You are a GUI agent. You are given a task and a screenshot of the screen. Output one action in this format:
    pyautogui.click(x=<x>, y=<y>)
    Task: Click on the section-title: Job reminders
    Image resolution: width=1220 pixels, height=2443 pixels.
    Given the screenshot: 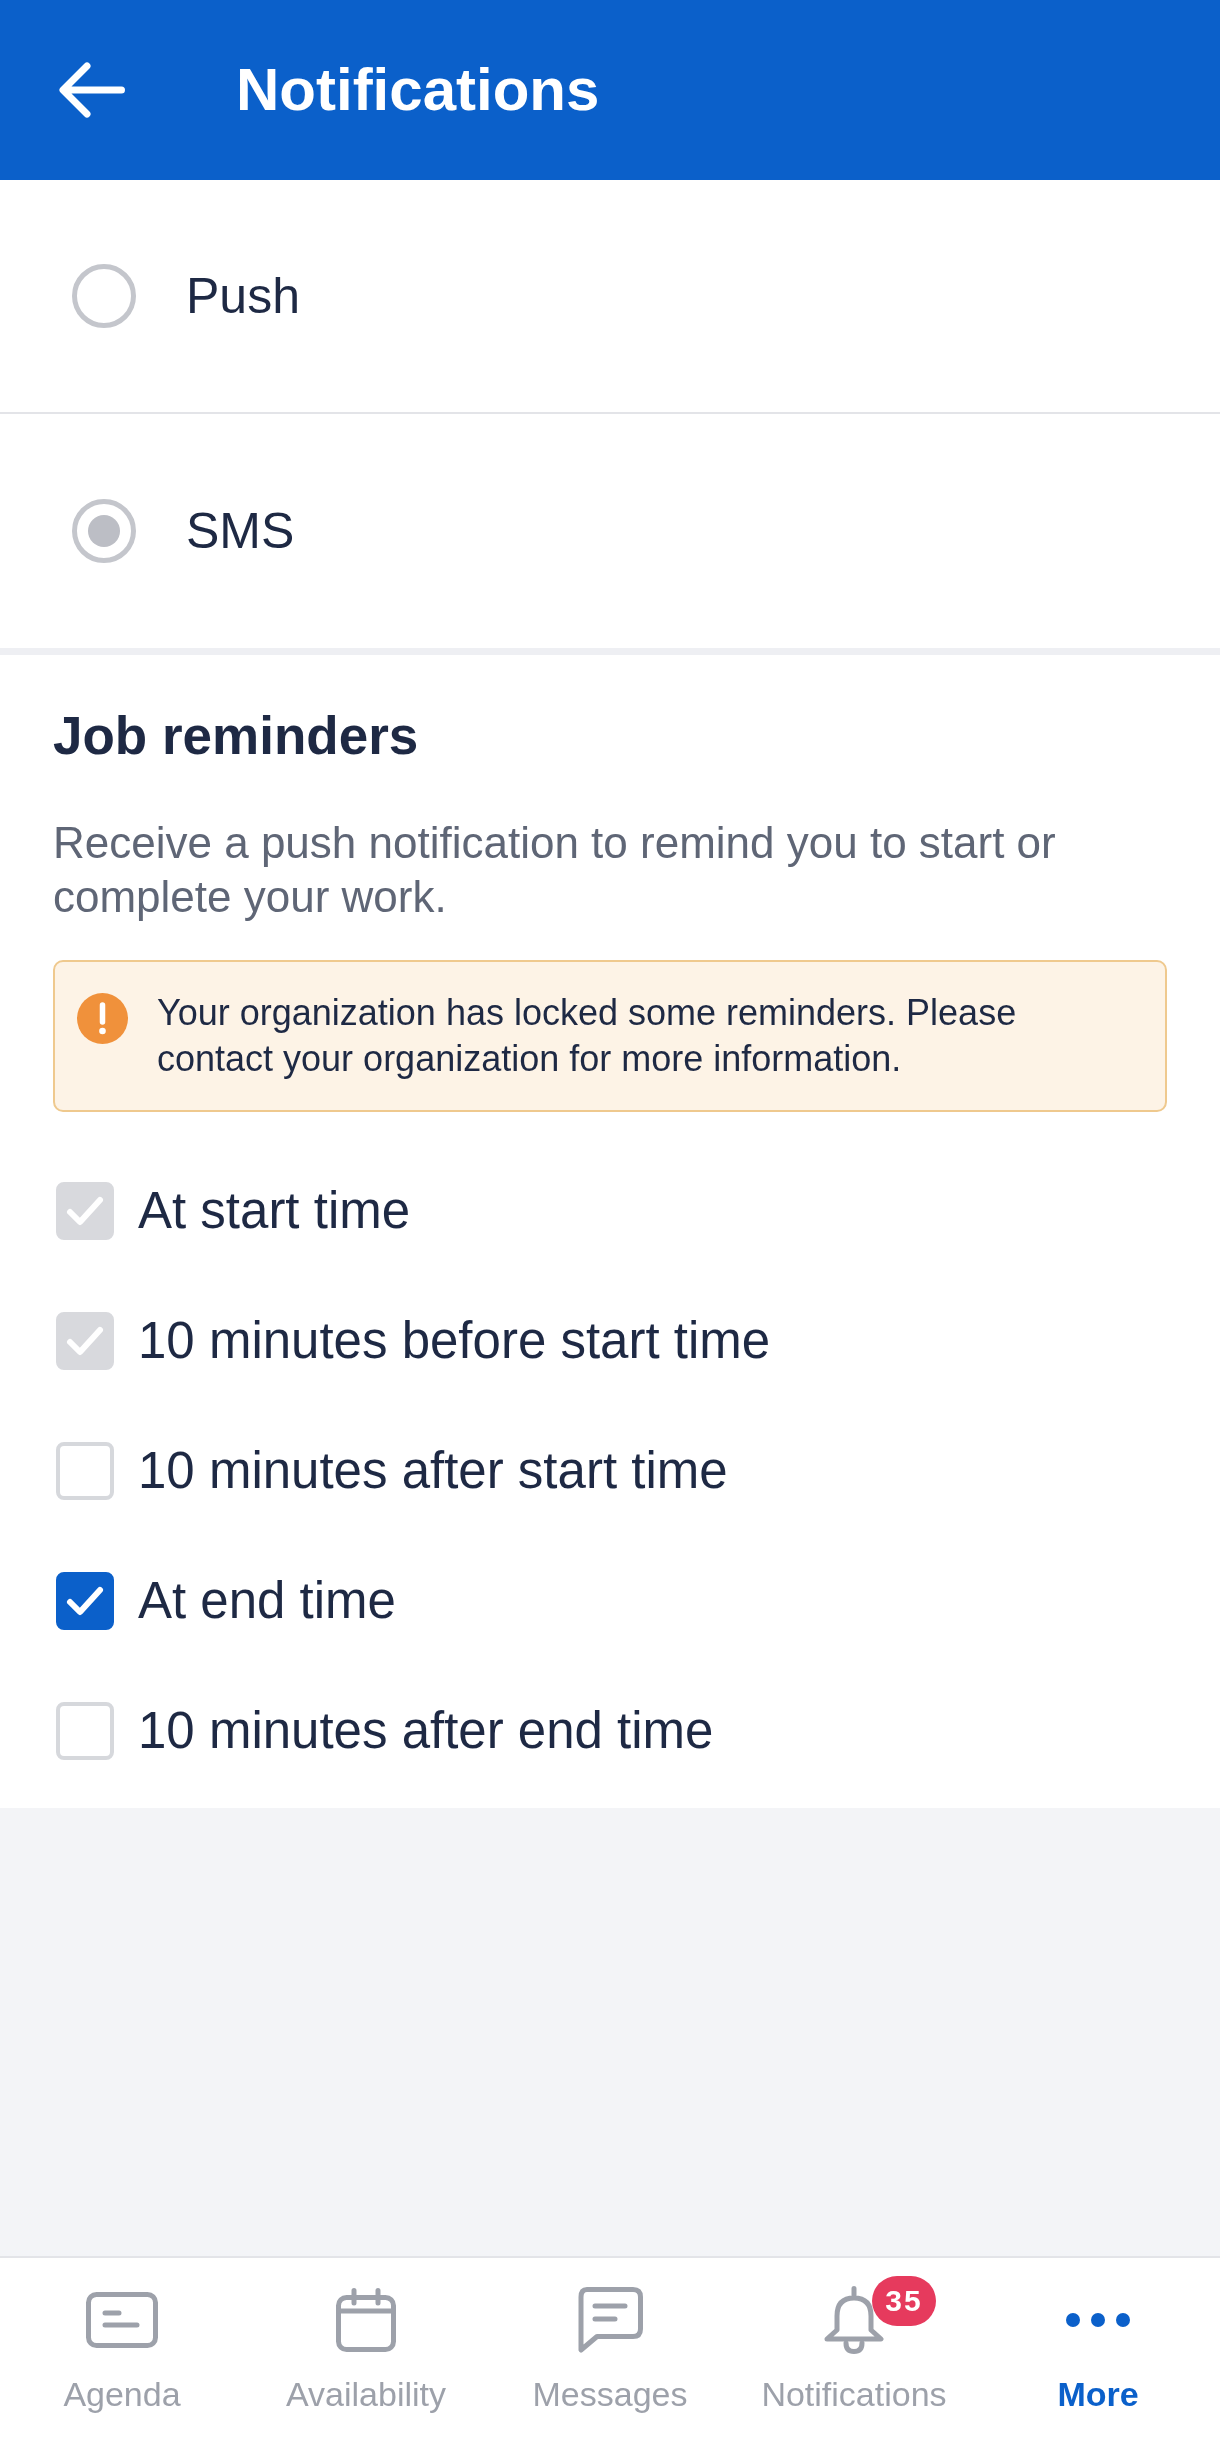 What is the action you would take?
    pyautogui.click(x=236, y=736)
    